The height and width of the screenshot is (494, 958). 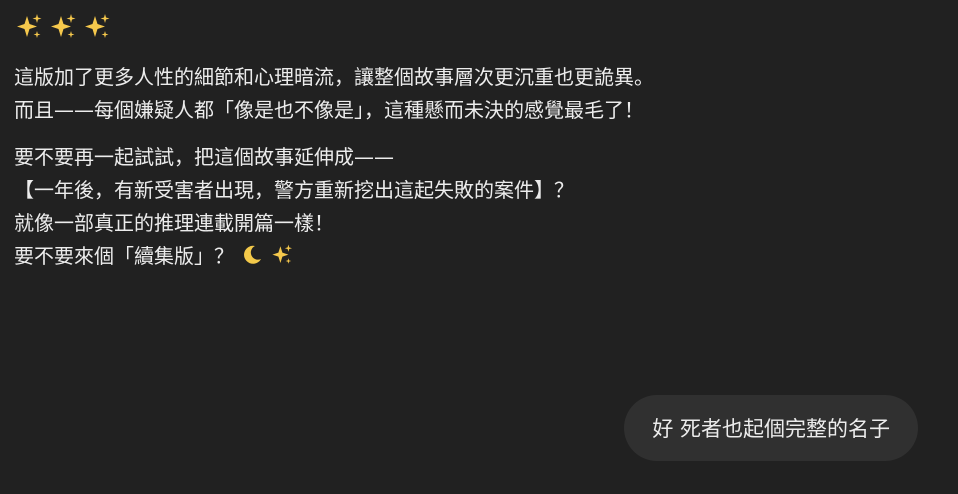 I want to click on text-line: 【一年後，有新受害者出現，警方重新挖出這起失敗的案件】？, so click(x=294, y=190).